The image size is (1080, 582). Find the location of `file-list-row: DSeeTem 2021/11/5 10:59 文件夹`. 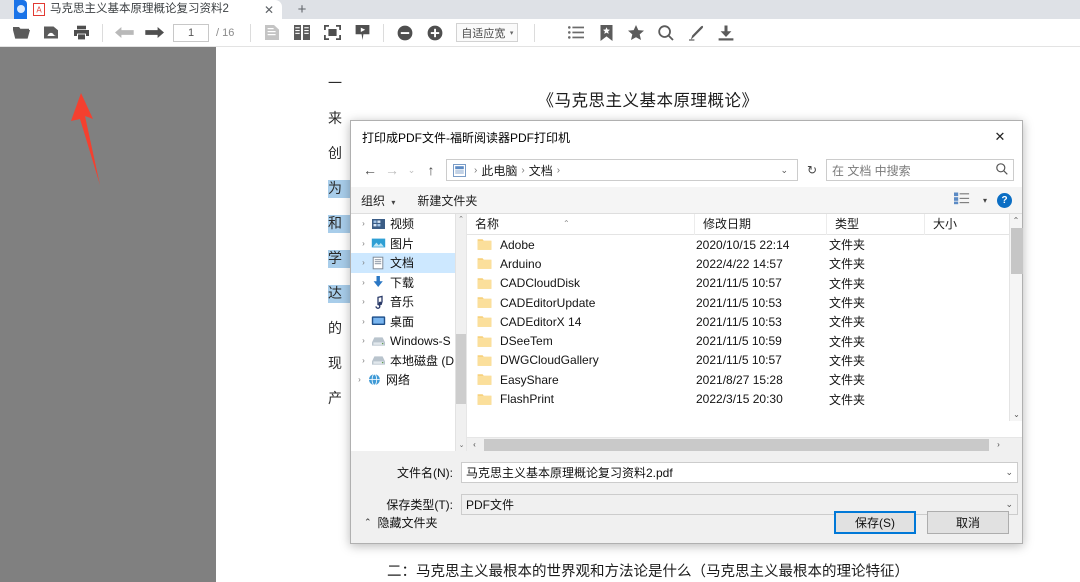

file-list-row: DSeeTem 2021/11/5 10:59 文件夹 is located at coordinates (744, 340).